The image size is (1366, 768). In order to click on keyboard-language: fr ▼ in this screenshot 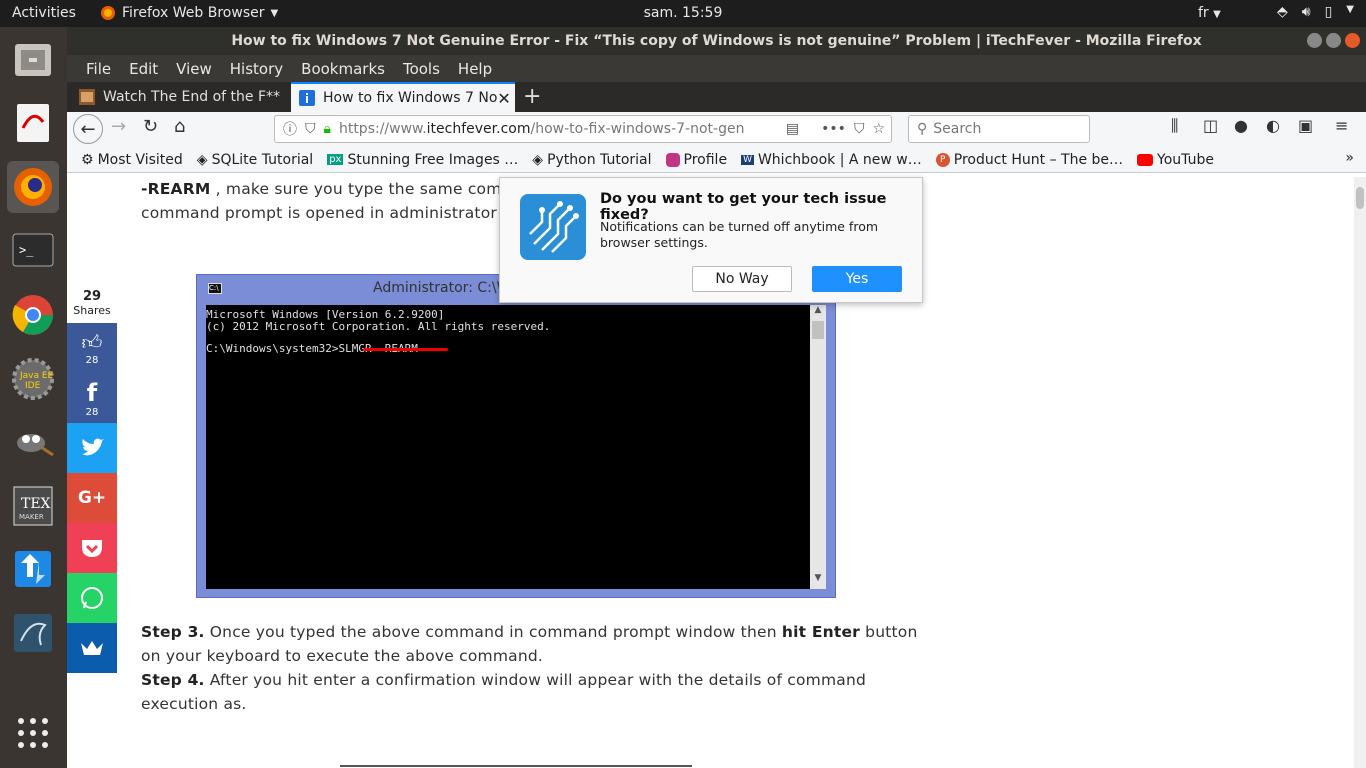, I will do `click(1209, 13)`.